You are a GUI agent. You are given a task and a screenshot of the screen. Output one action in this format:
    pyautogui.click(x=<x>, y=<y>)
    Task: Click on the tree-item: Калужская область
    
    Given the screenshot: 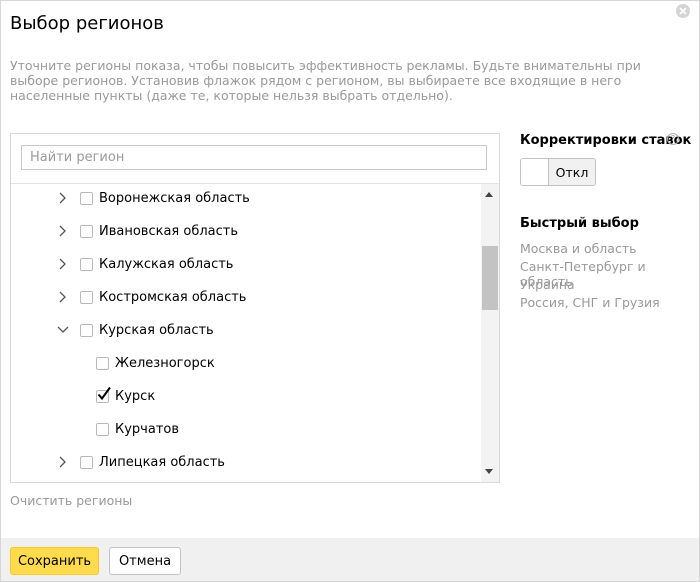 What is the action you would take?
    pyautogui.click(x=144, y=264)
    